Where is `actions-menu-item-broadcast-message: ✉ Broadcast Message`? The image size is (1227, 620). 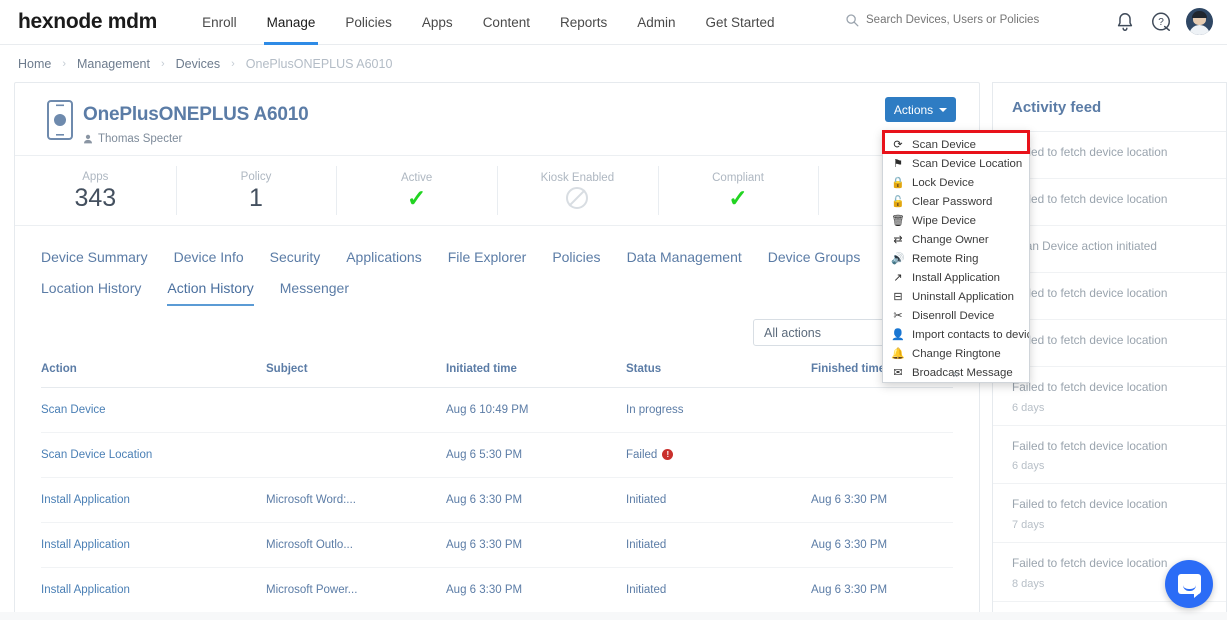 actions-menu-item-broadcast-message: ✉ Broadcast Message is located at coordinates (956, 373).